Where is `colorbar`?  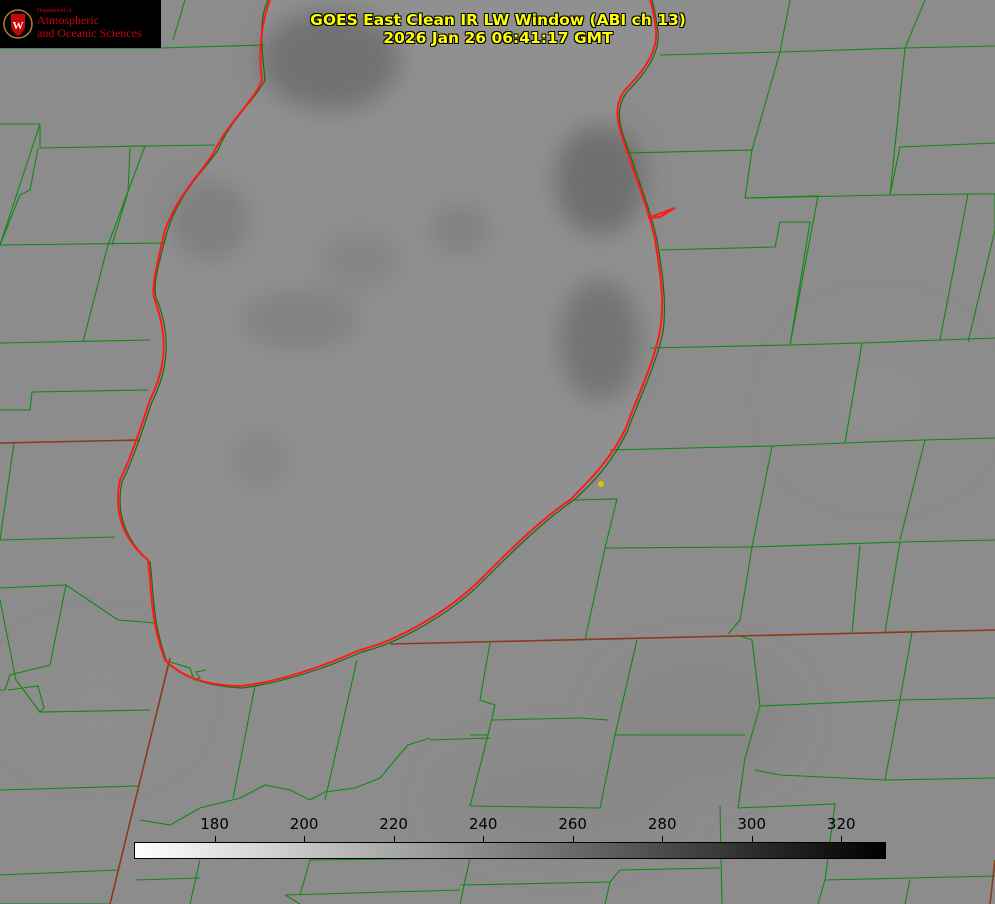
colorbar is located at coordinates (510, 850).